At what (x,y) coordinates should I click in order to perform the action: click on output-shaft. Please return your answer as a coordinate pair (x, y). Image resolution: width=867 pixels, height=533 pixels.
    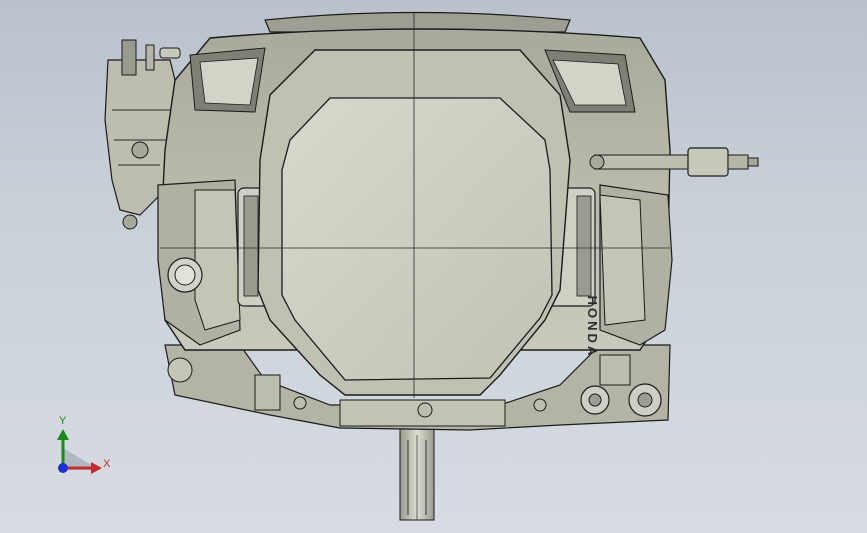
    Looking at the image, I should click on (417, 472).